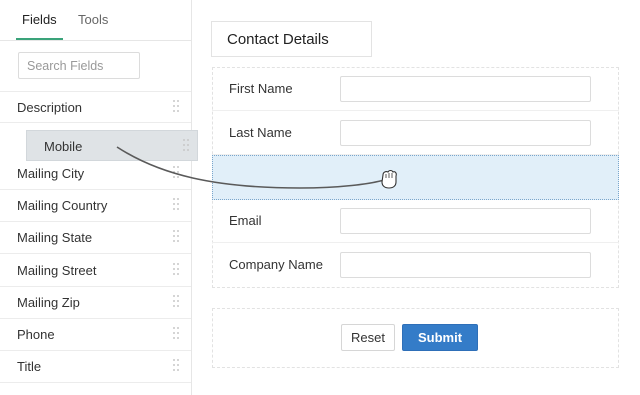  What do you see at coordinates (95, 174) in the screenshot?
I see `field-item-mailing-city: Mailing City` at bounding box center [95, 174].